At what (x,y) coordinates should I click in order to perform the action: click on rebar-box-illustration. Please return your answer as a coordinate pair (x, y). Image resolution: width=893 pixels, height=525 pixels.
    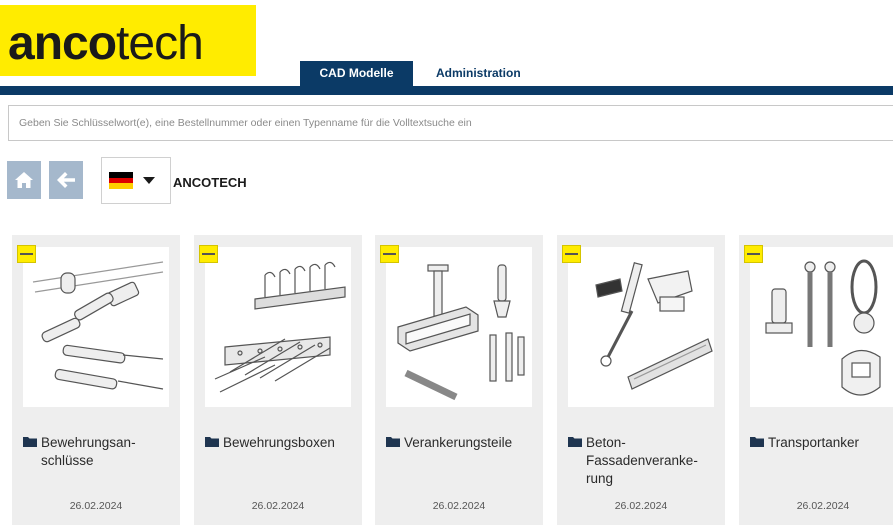
    Looking at the image, I should click on (280, 327).